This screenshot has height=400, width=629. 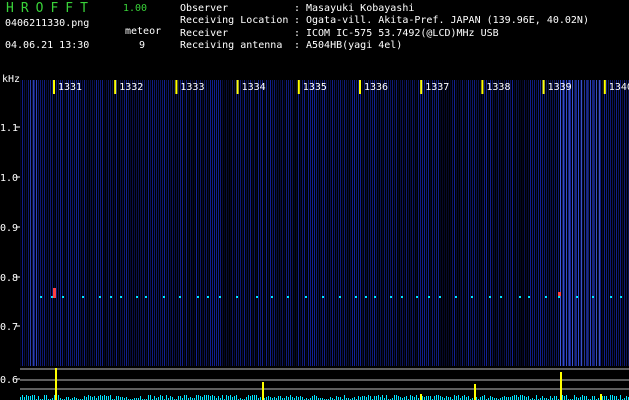 I want to click on time-tick-label: 1334, so click(x=254, y=87).